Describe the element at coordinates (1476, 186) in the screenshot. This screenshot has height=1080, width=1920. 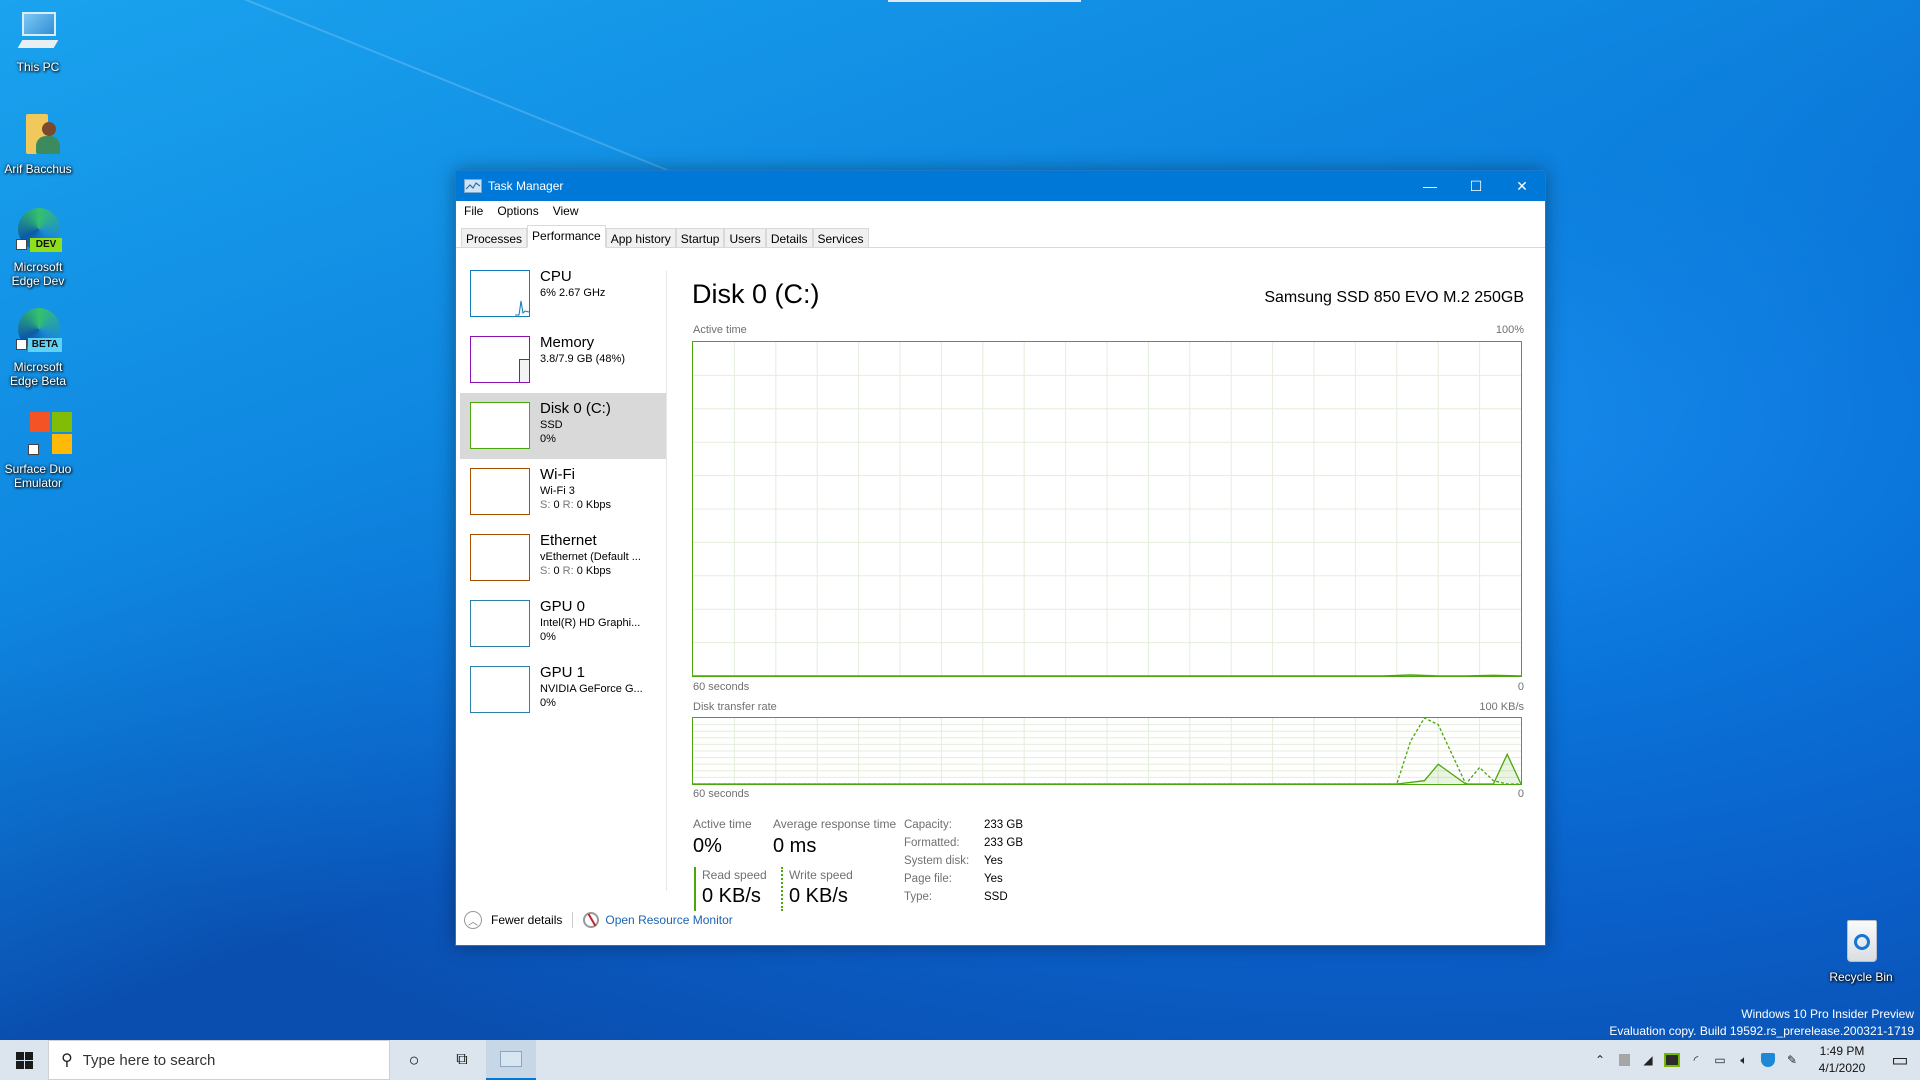
I see `maximize-button: ☐` at that location.